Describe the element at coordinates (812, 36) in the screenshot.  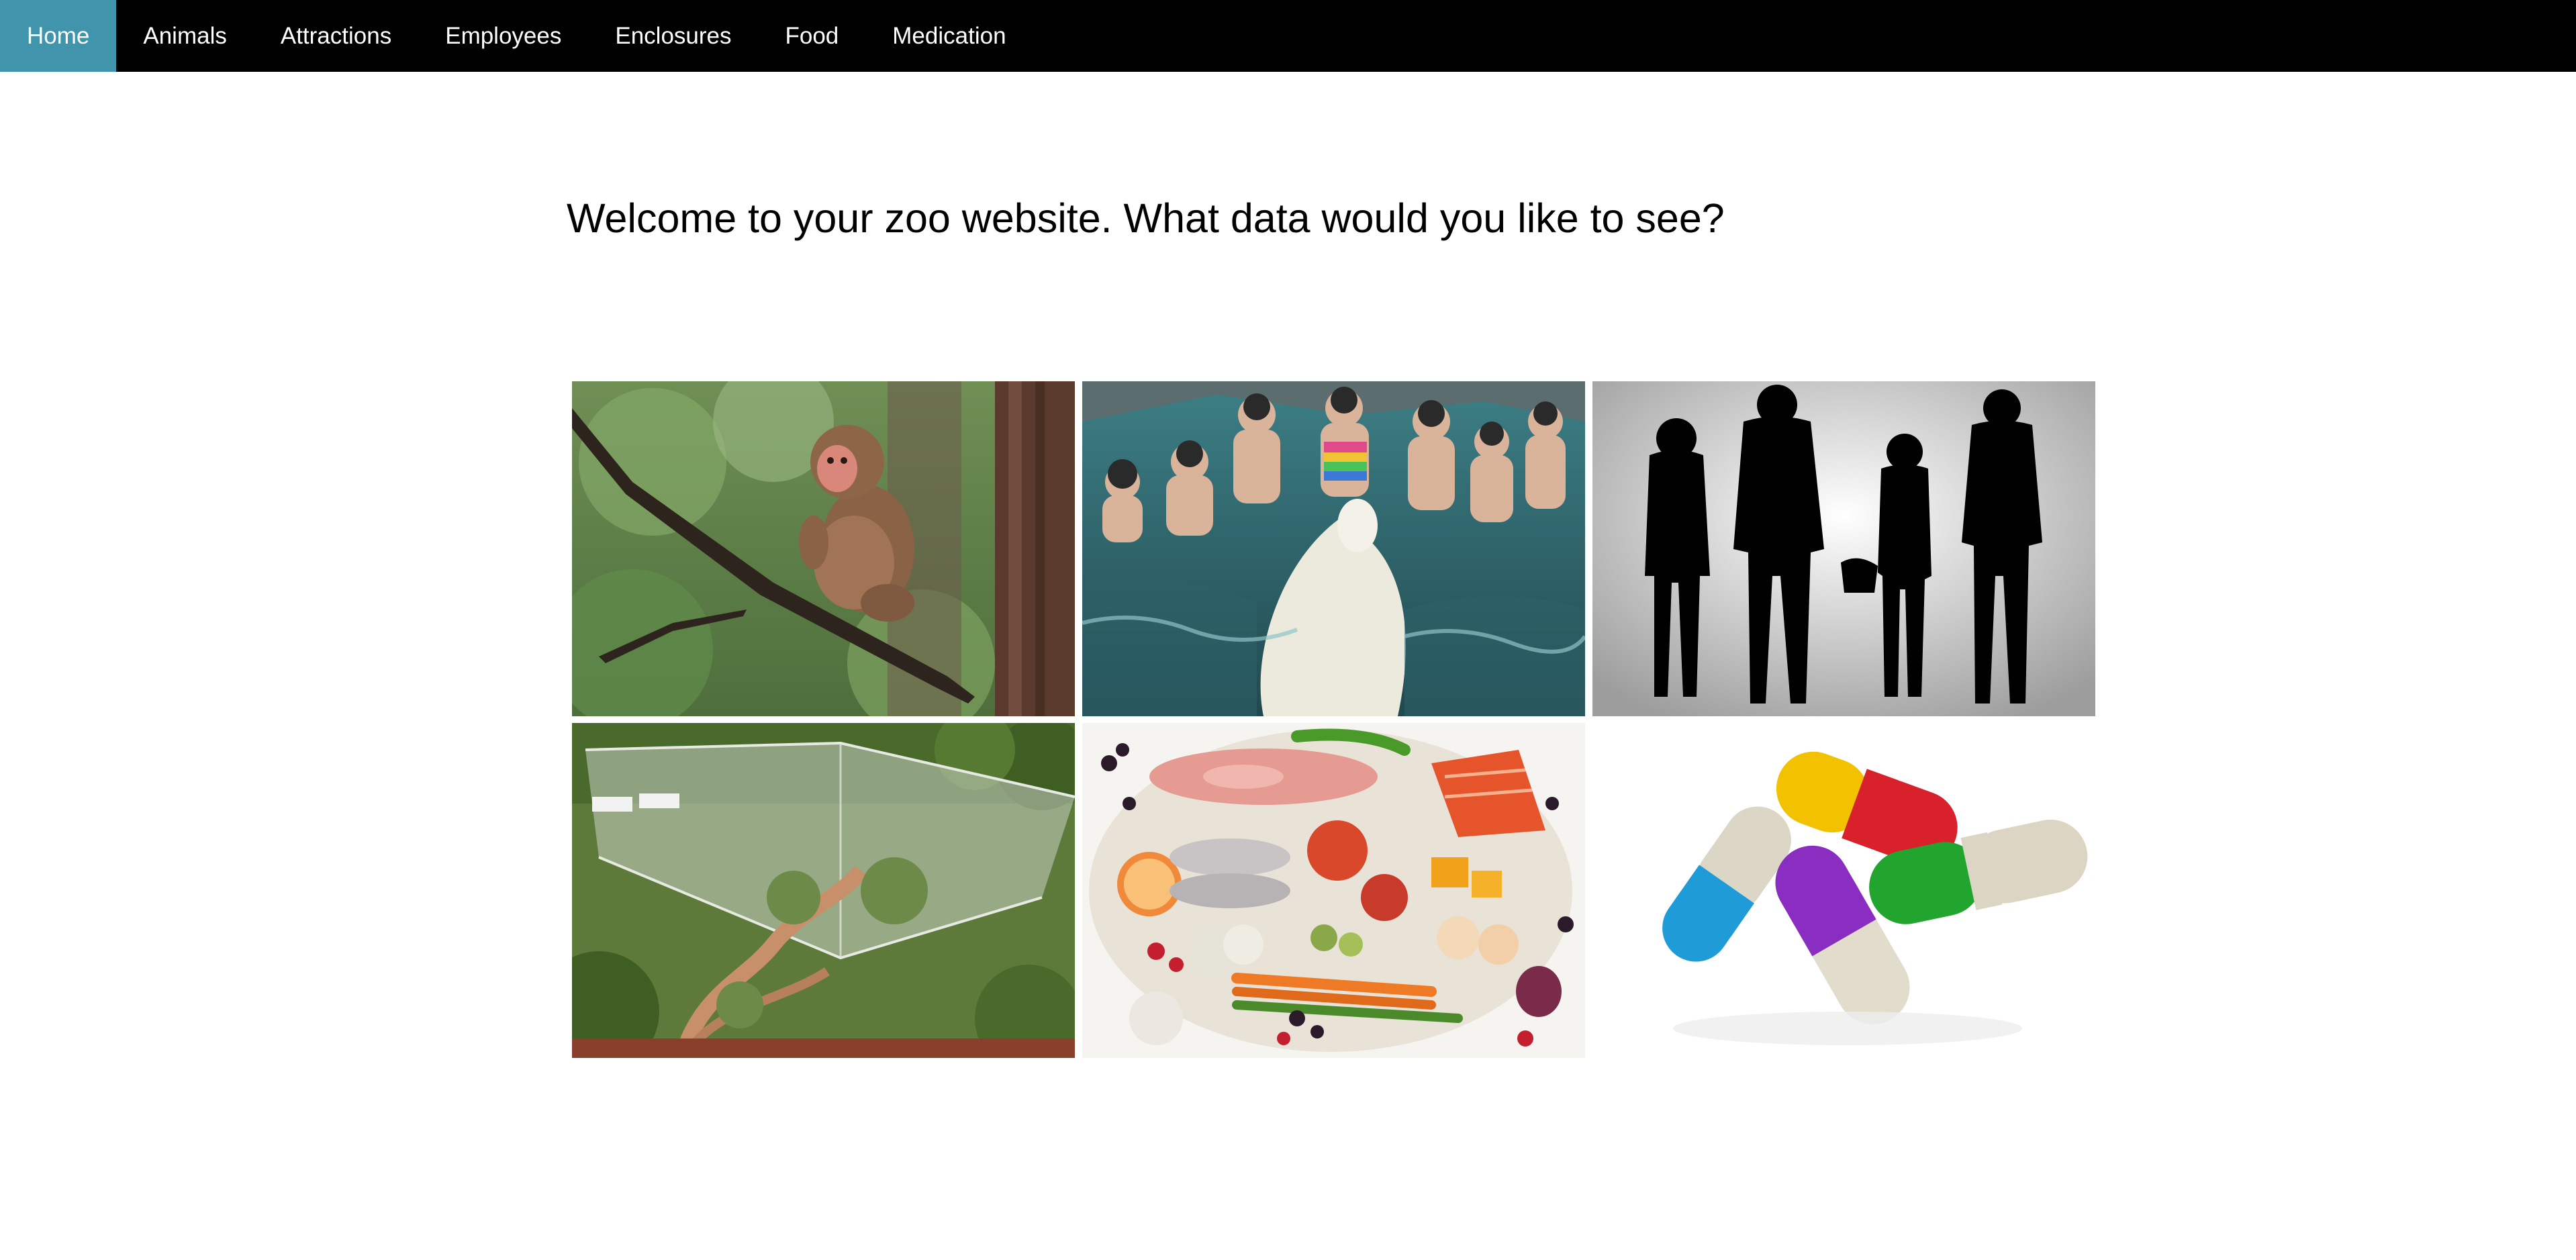
I see `nav-food-link: Food` at that location.